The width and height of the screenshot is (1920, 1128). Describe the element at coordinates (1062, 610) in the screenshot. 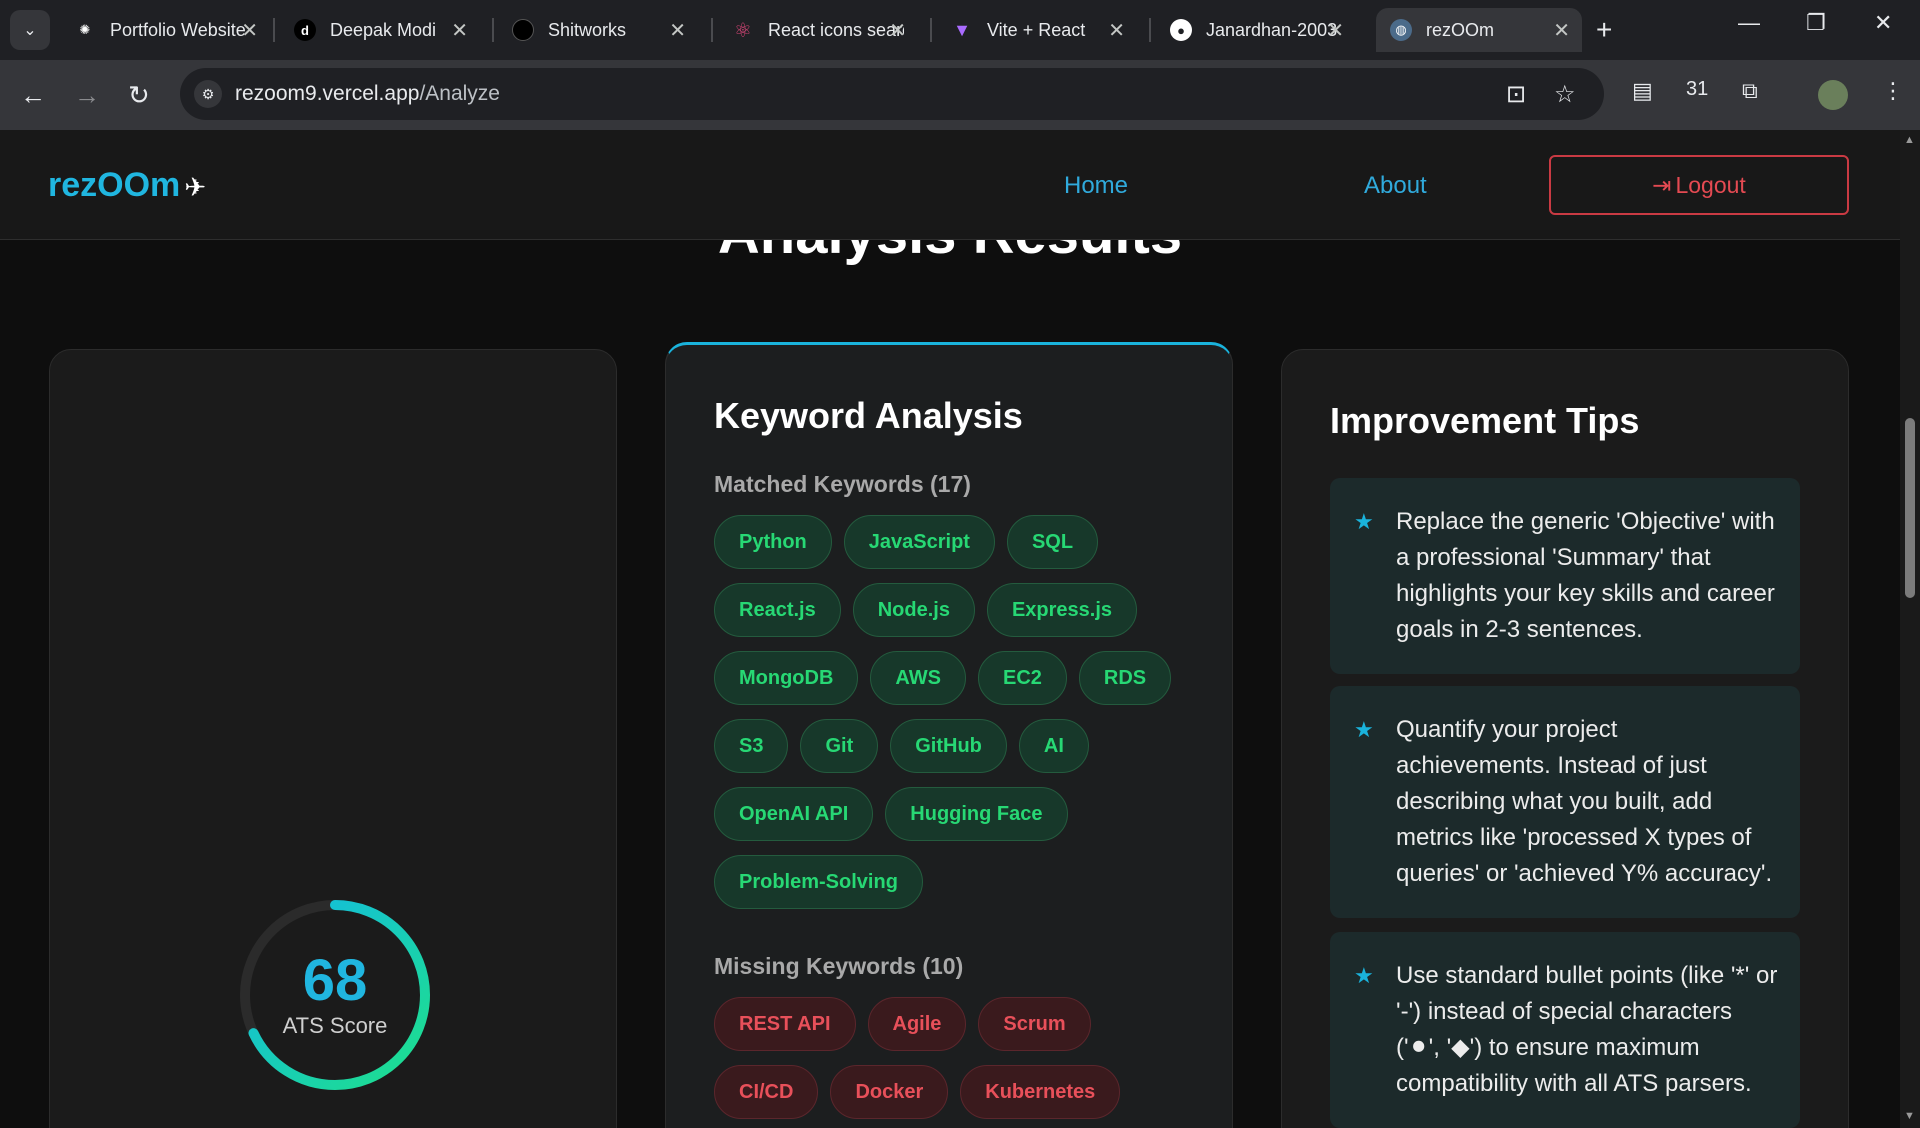

I see `matched-keyword-chip: Express.js` at that location.